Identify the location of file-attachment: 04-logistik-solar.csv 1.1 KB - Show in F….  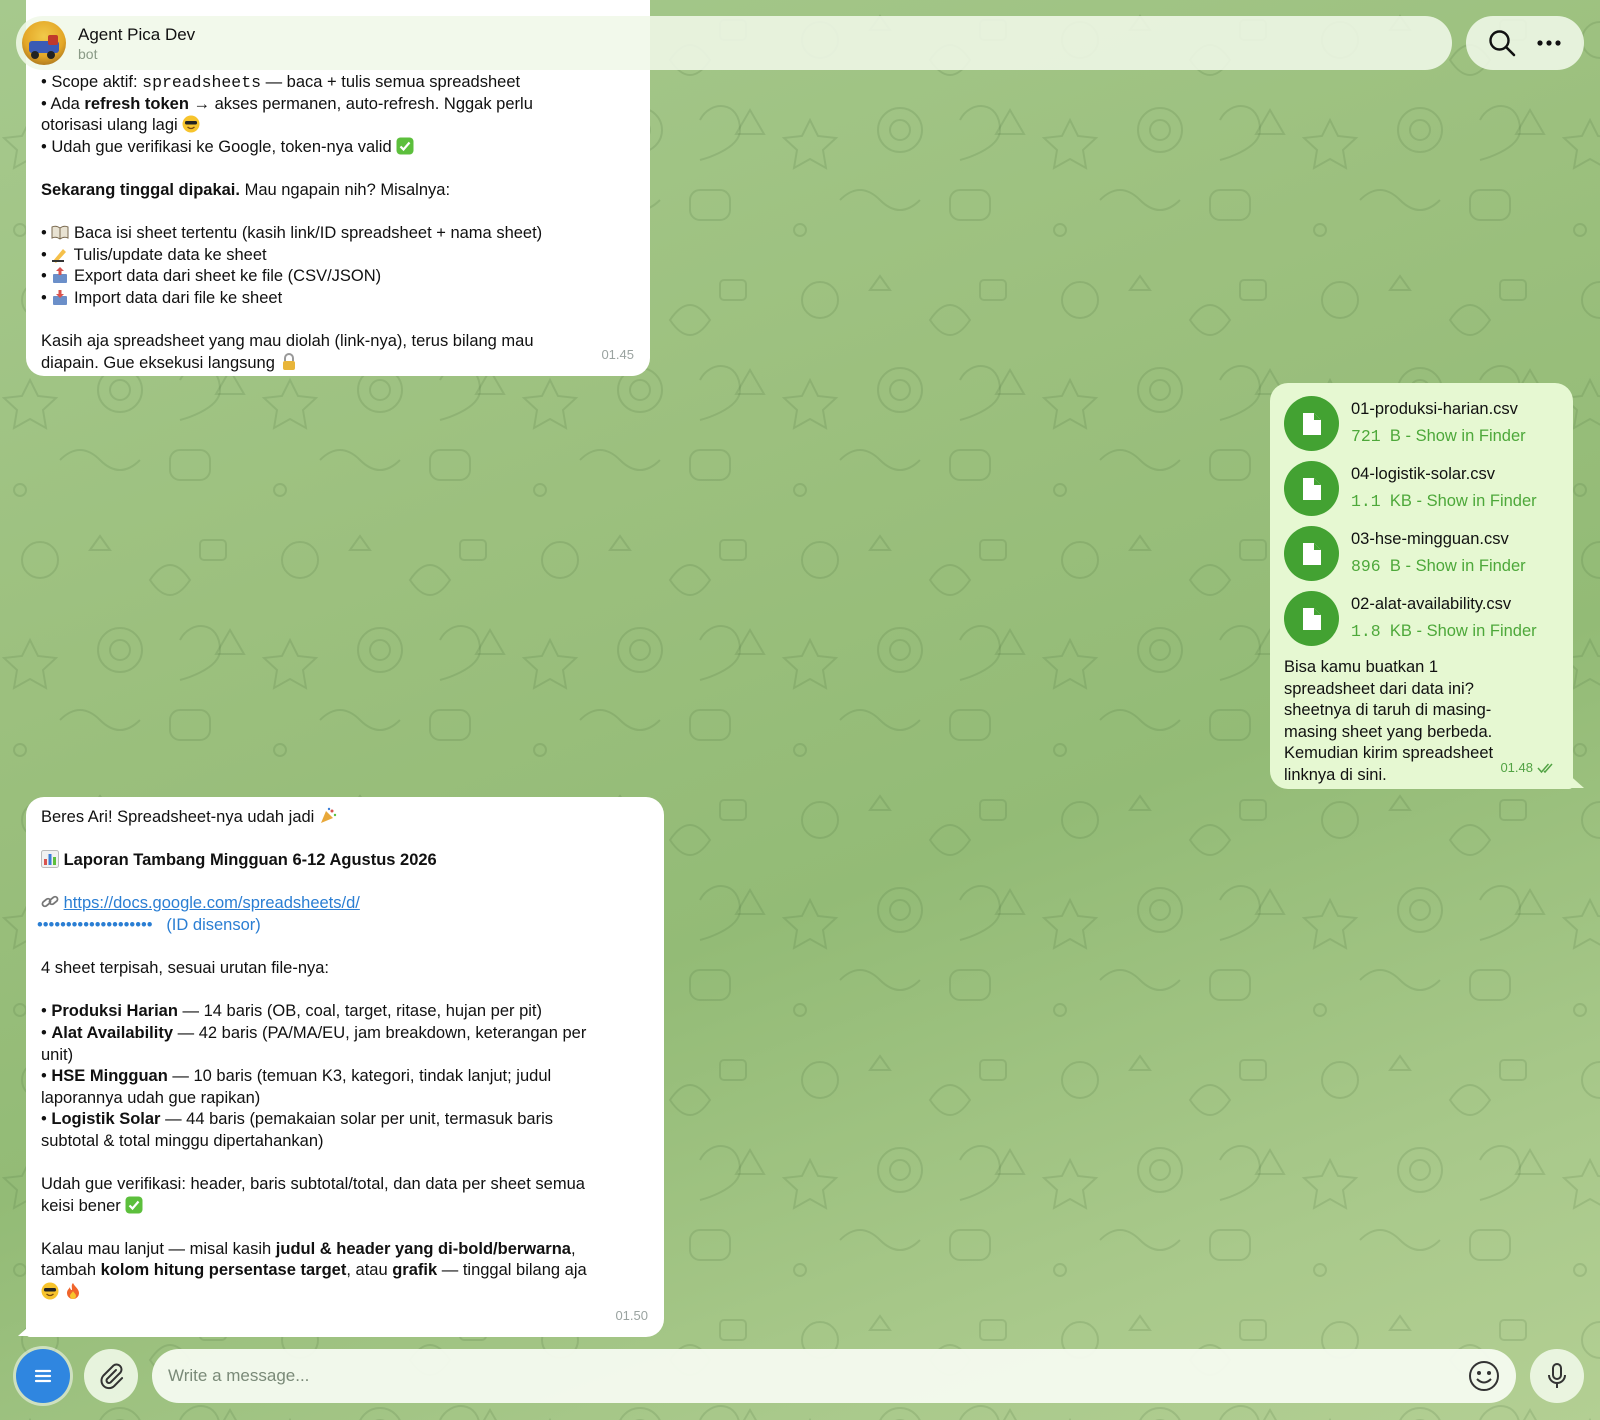
(1421, 488).